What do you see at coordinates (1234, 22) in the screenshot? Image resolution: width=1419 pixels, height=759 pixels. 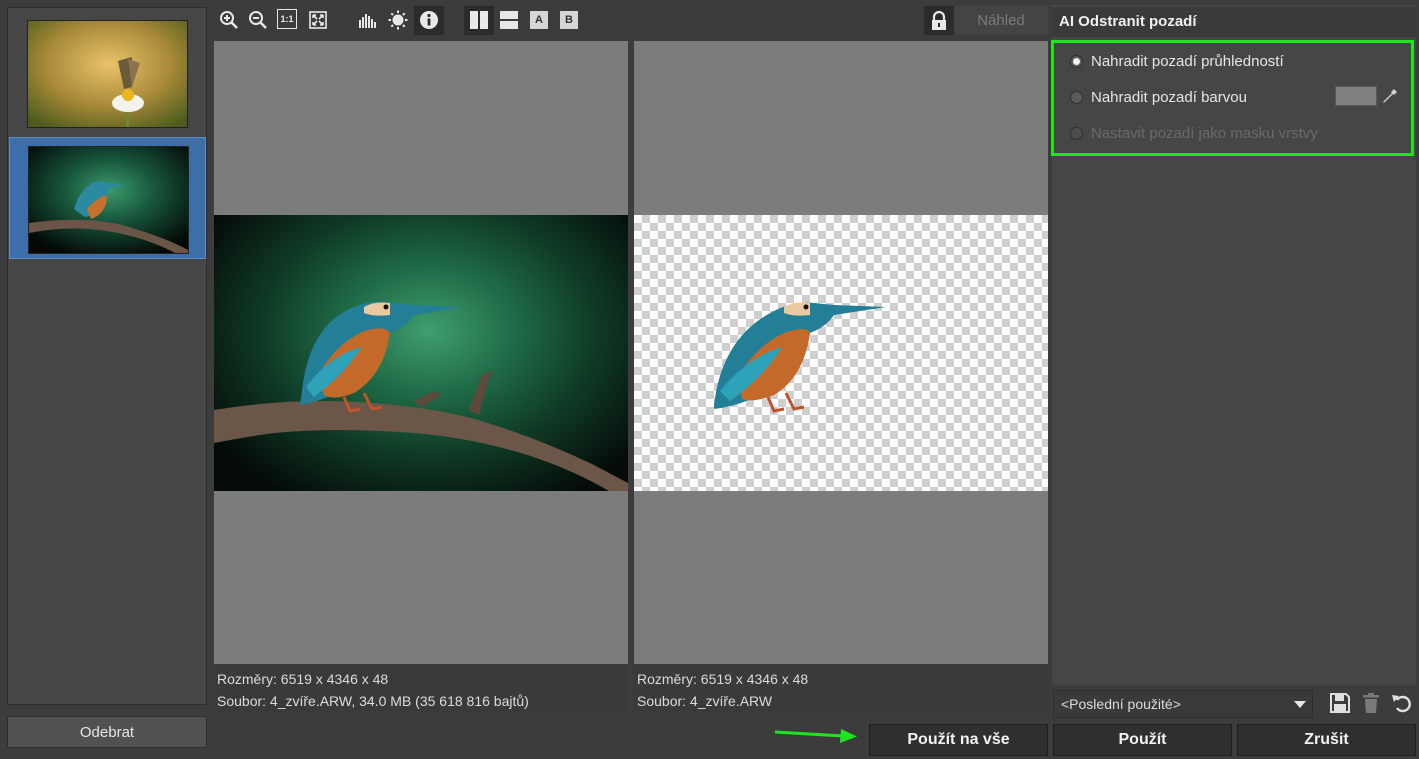 I see `settings-title: AI Odstranit pozadí` at bounding box center [1234, 22].